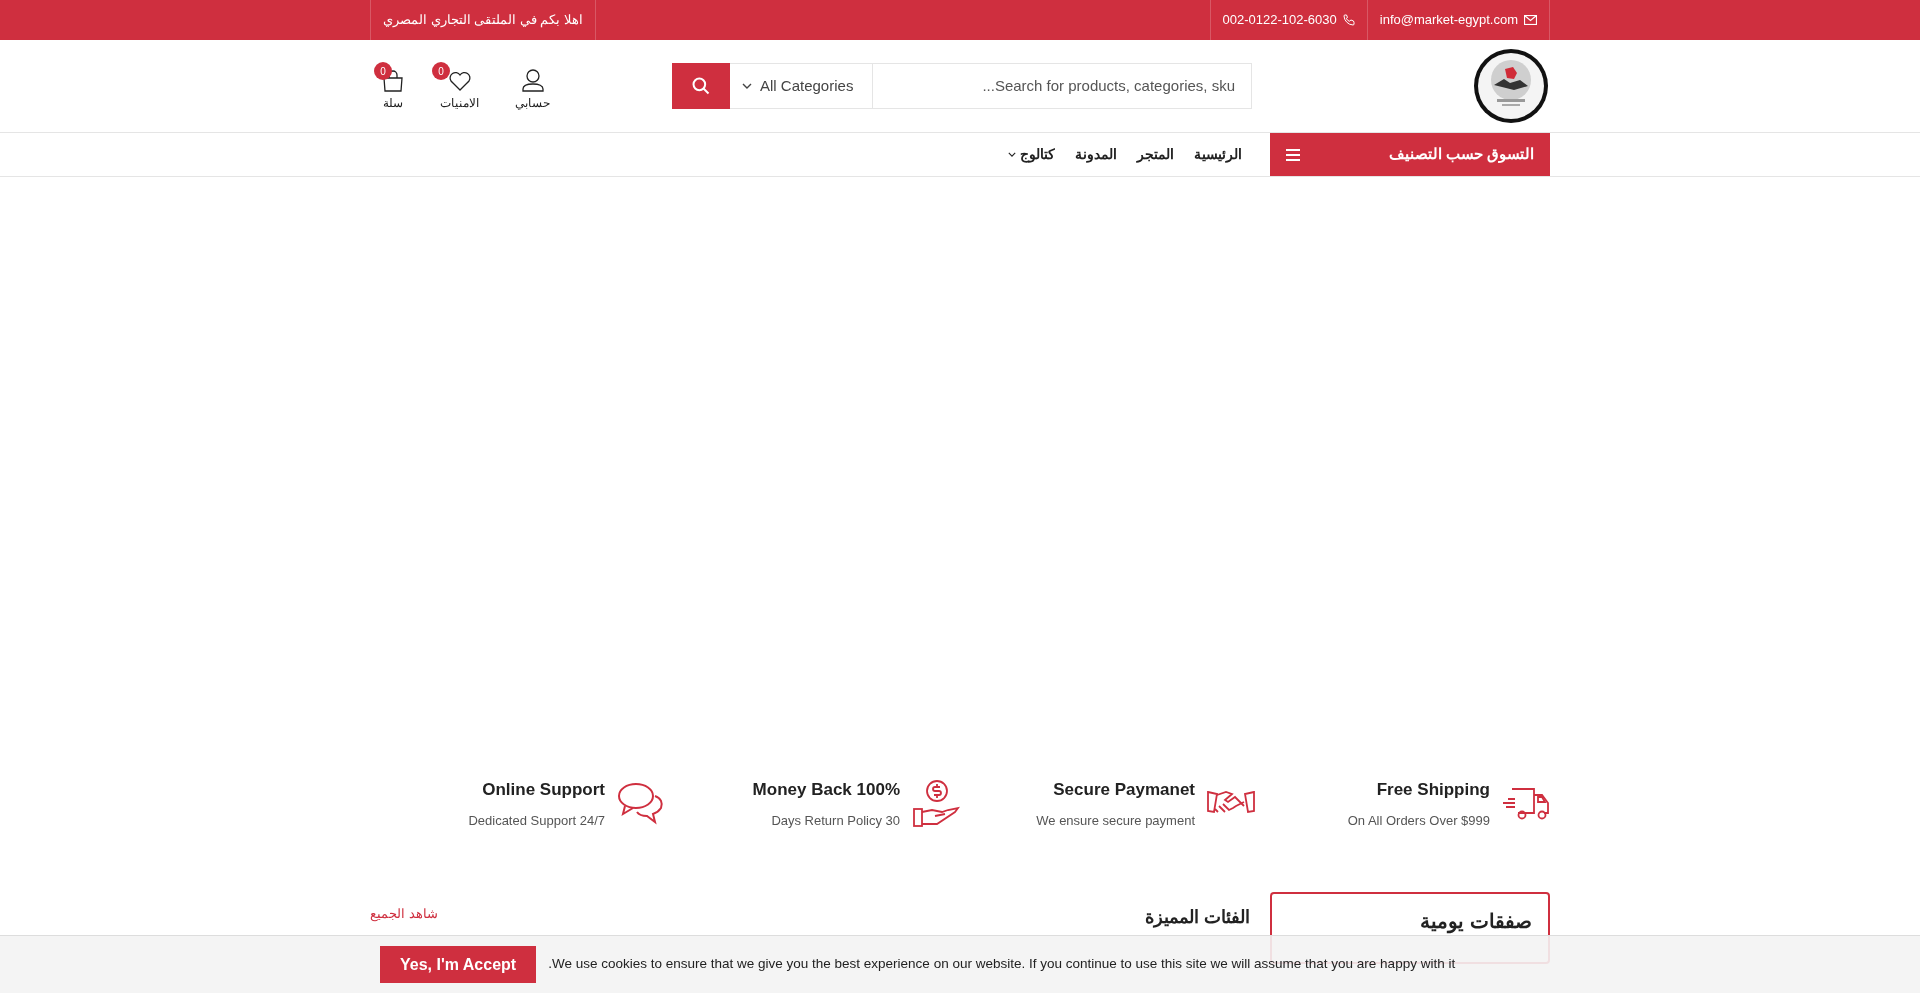 The width and height of the screenshot is (1920, 993). Describe the element at coordinates (1124, 790) in the screenshot. I see `feature-title: Secure Paymanet` at that location.